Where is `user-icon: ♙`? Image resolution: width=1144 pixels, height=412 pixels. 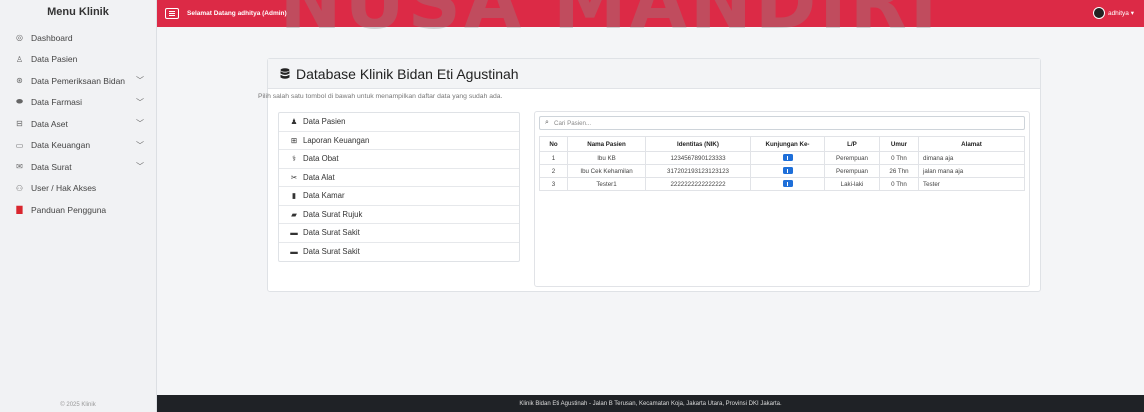 user-icon: ♙ is located at coordinates (19, 59).